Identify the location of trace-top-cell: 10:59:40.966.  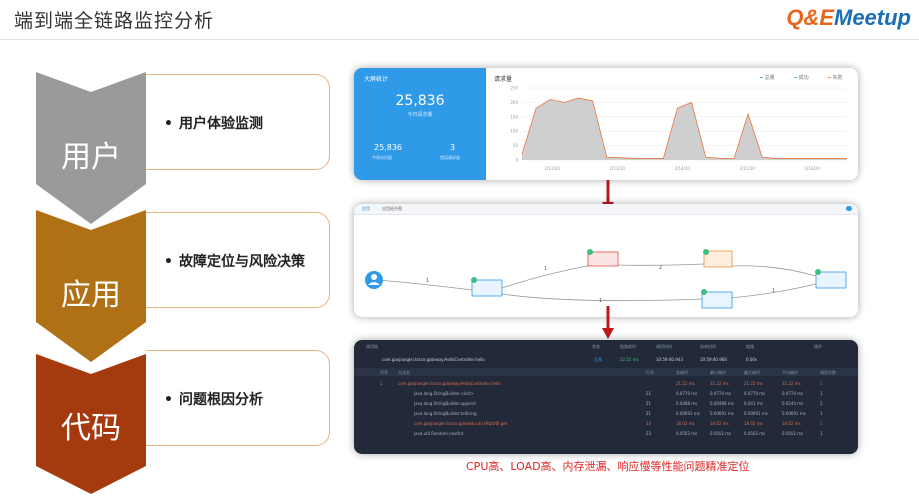
(713, 359).